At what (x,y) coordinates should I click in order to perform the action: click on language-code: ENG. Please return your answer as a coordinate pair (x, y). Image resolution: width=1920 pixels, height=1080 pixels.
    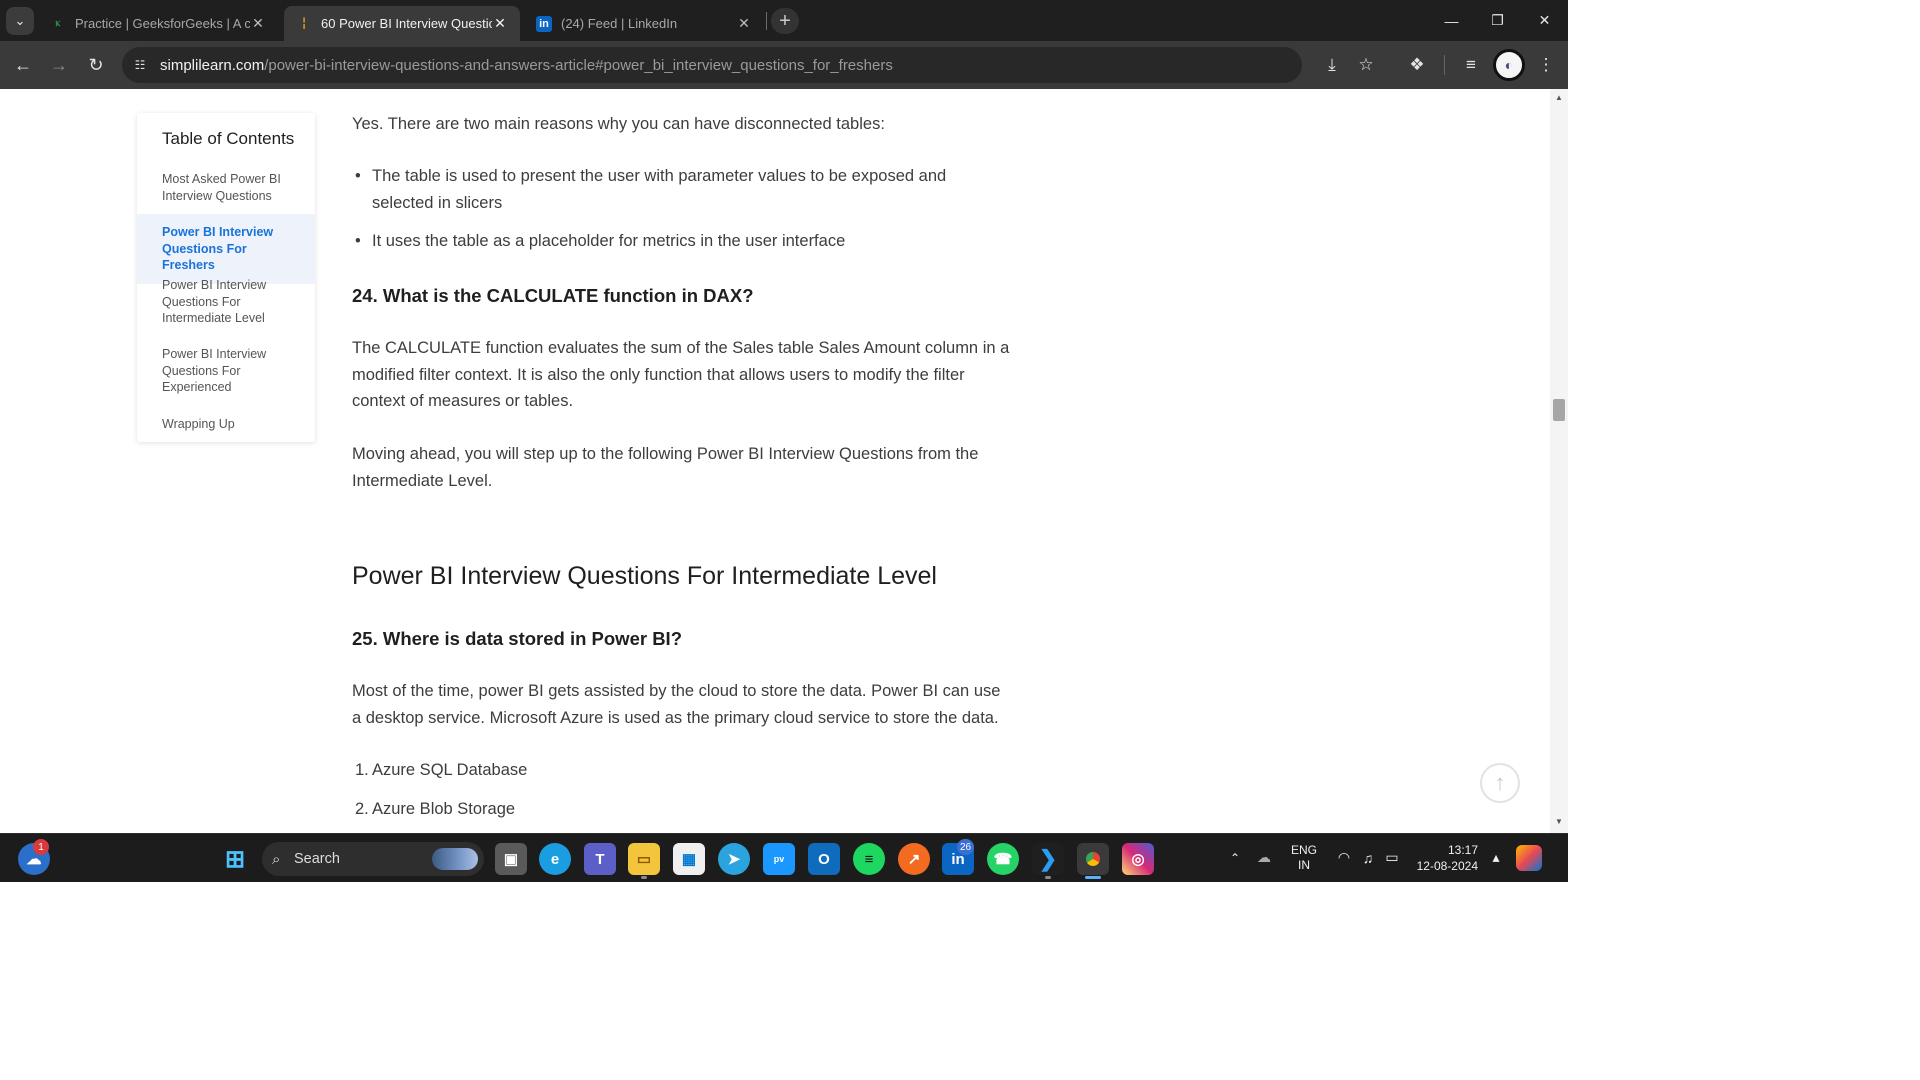
    Looking at the image, I should click on (1303, 849).